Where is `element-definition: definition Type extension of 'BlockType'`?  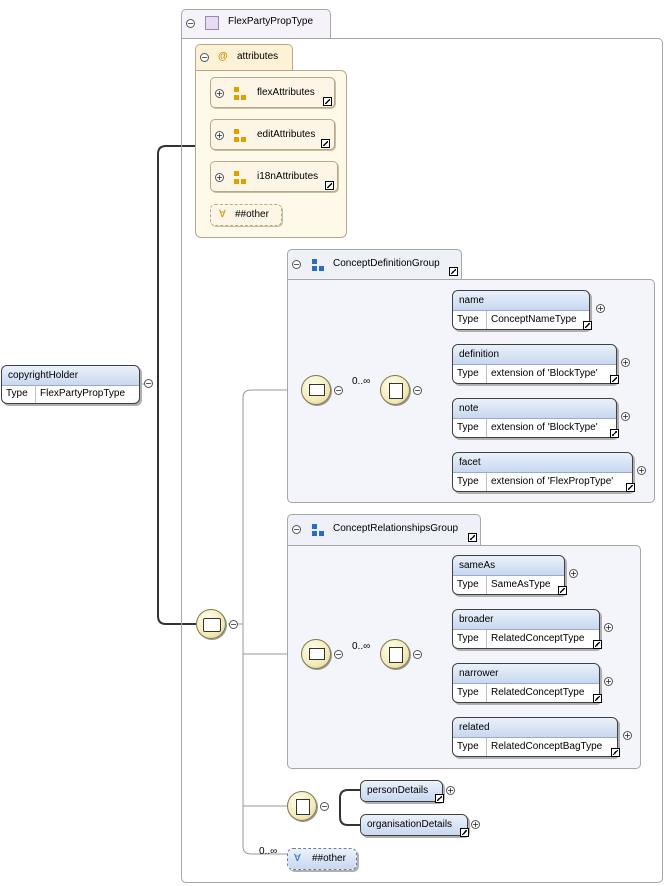 element-definition: definition Type extension of 'BlockType' is located at coordinates (535, 364).